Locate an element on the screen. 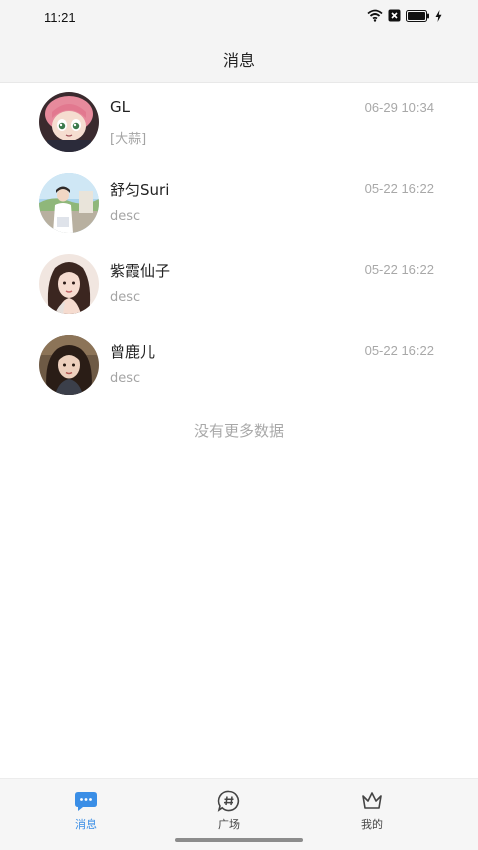 The height and width of the screenshot is (850, 478). status-icons is located at coordinates (404, 16).